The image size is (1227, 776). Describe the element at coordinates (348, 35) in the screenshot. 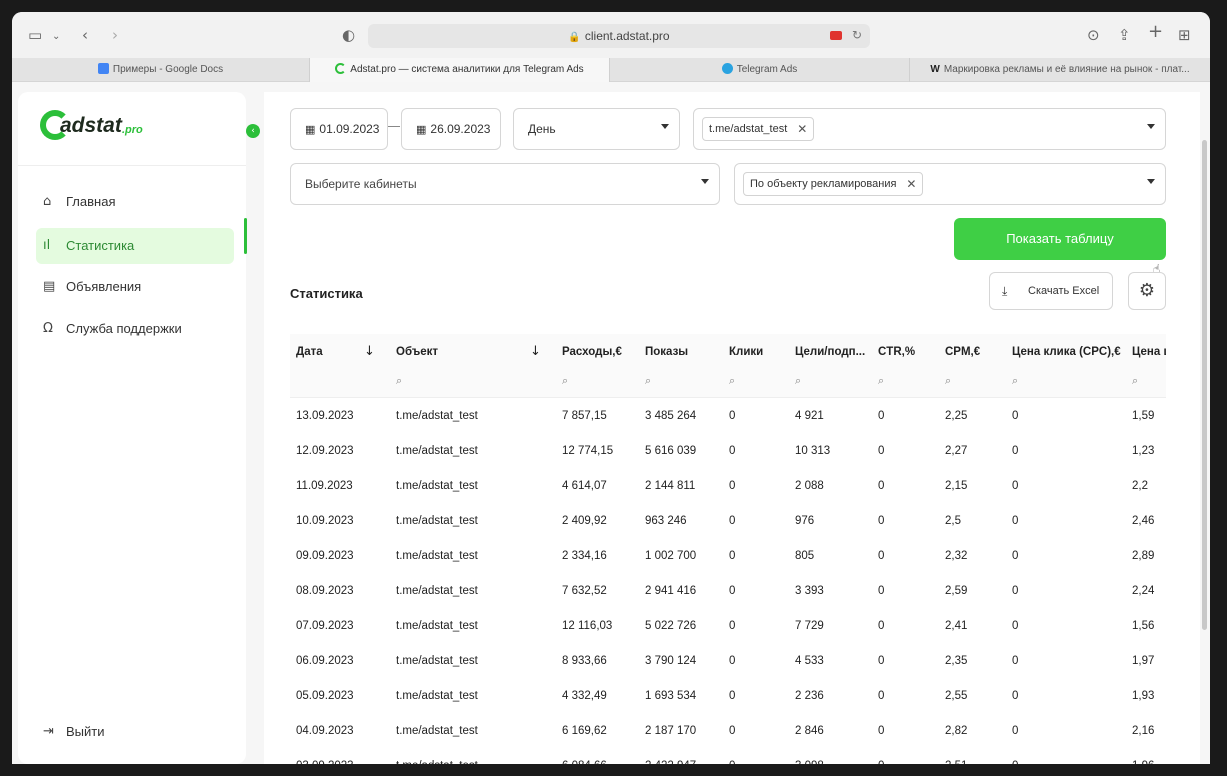

I see `shield-icon: ◐` at that location.